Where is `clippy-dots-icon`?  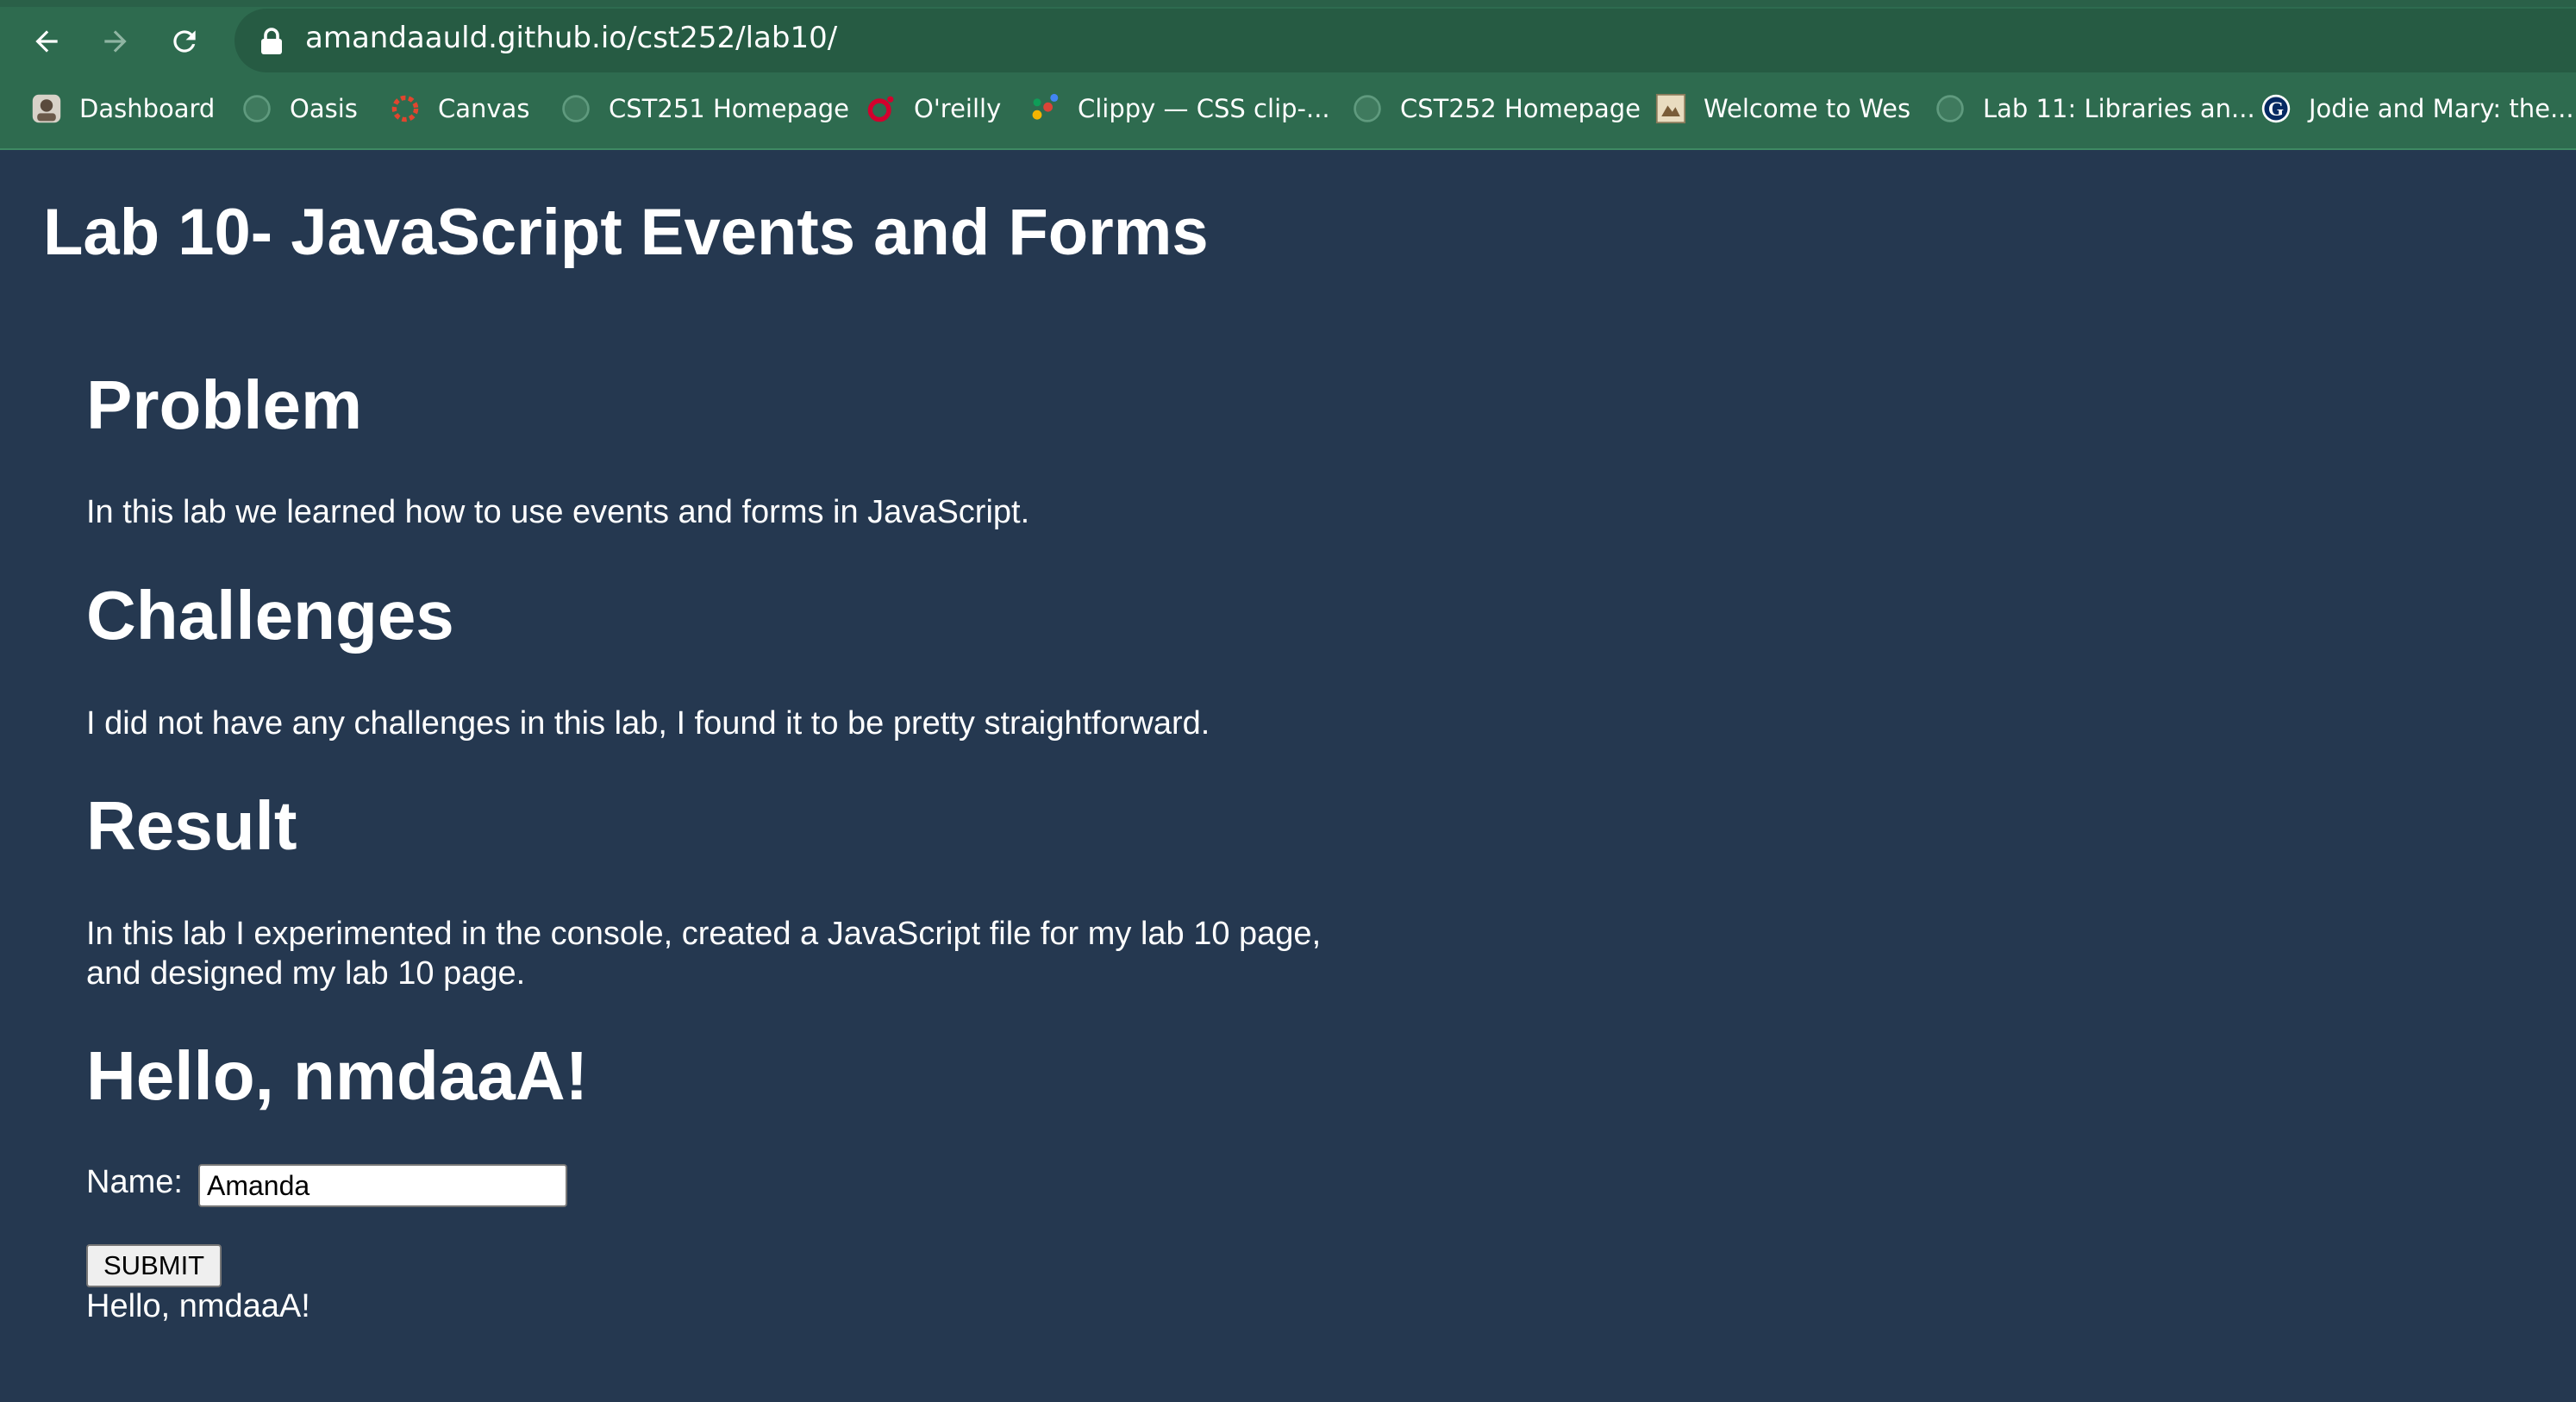
clippy-dots-icon is located at coordinates (1044, 109).